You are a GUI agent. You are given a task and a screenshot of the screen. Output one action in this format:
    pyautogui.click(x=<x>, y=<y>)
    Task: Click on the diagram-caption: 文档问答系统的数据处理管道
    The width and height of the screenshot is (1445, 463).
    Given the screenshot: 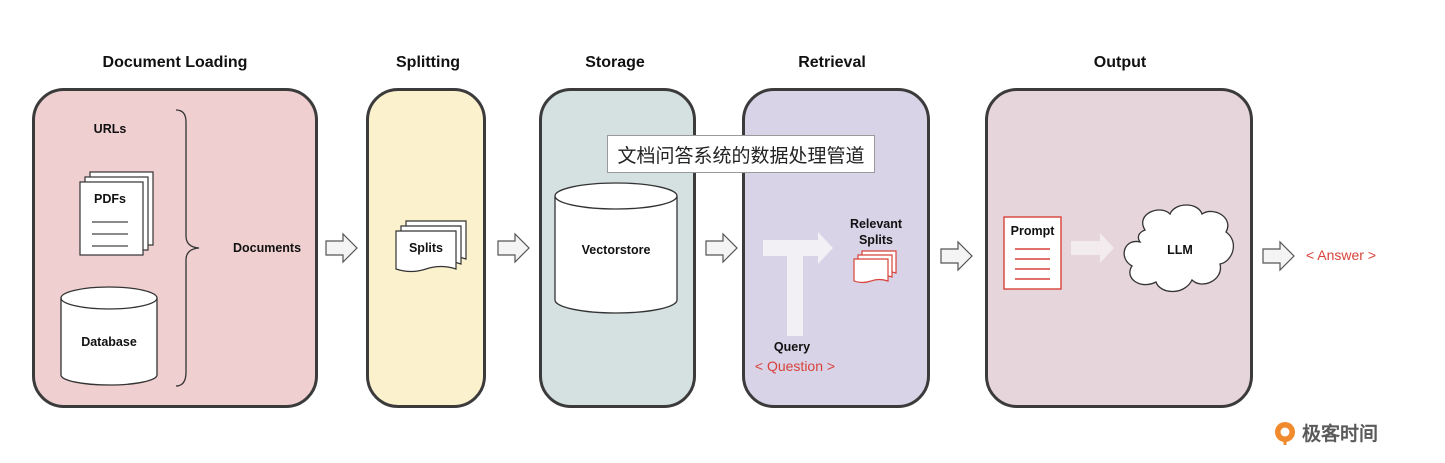 What is the action you would take?
    pyautogui.click(x=741, y=154)
    